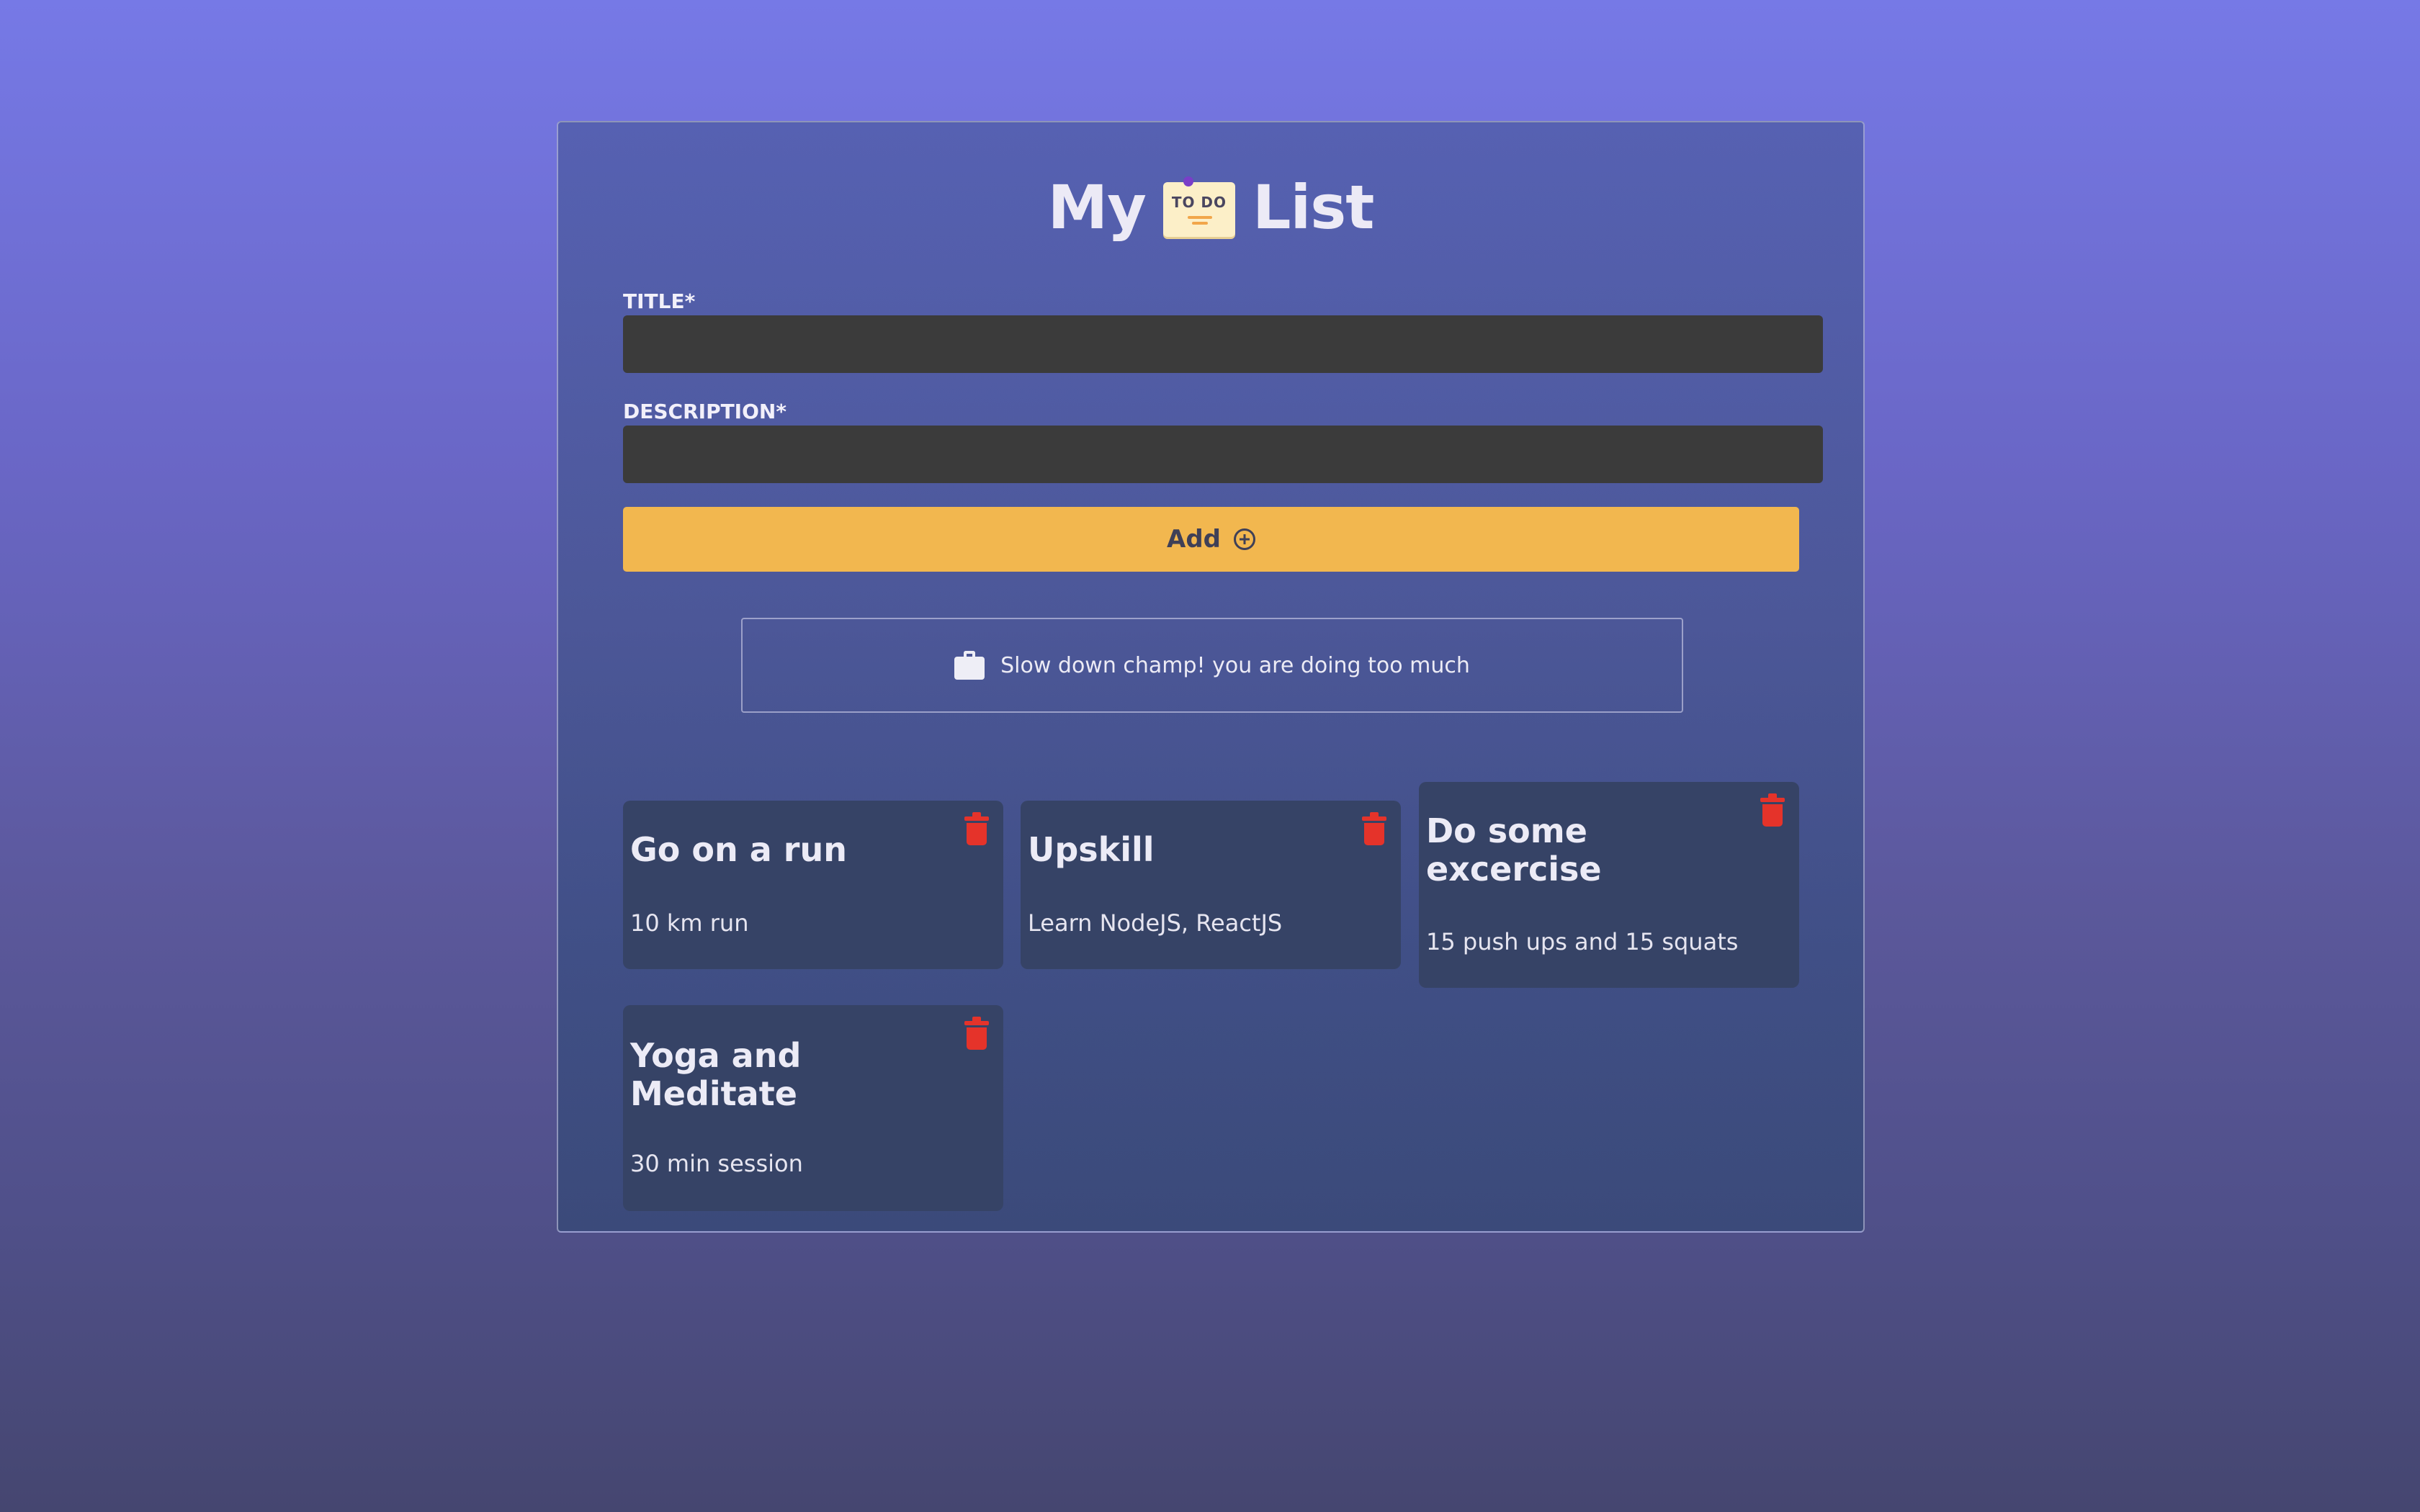 The image size is (2420, 1512). Describe the element at coordinates (659, 301) in the screenshot. I see `title-label: TITLE*` at that location.